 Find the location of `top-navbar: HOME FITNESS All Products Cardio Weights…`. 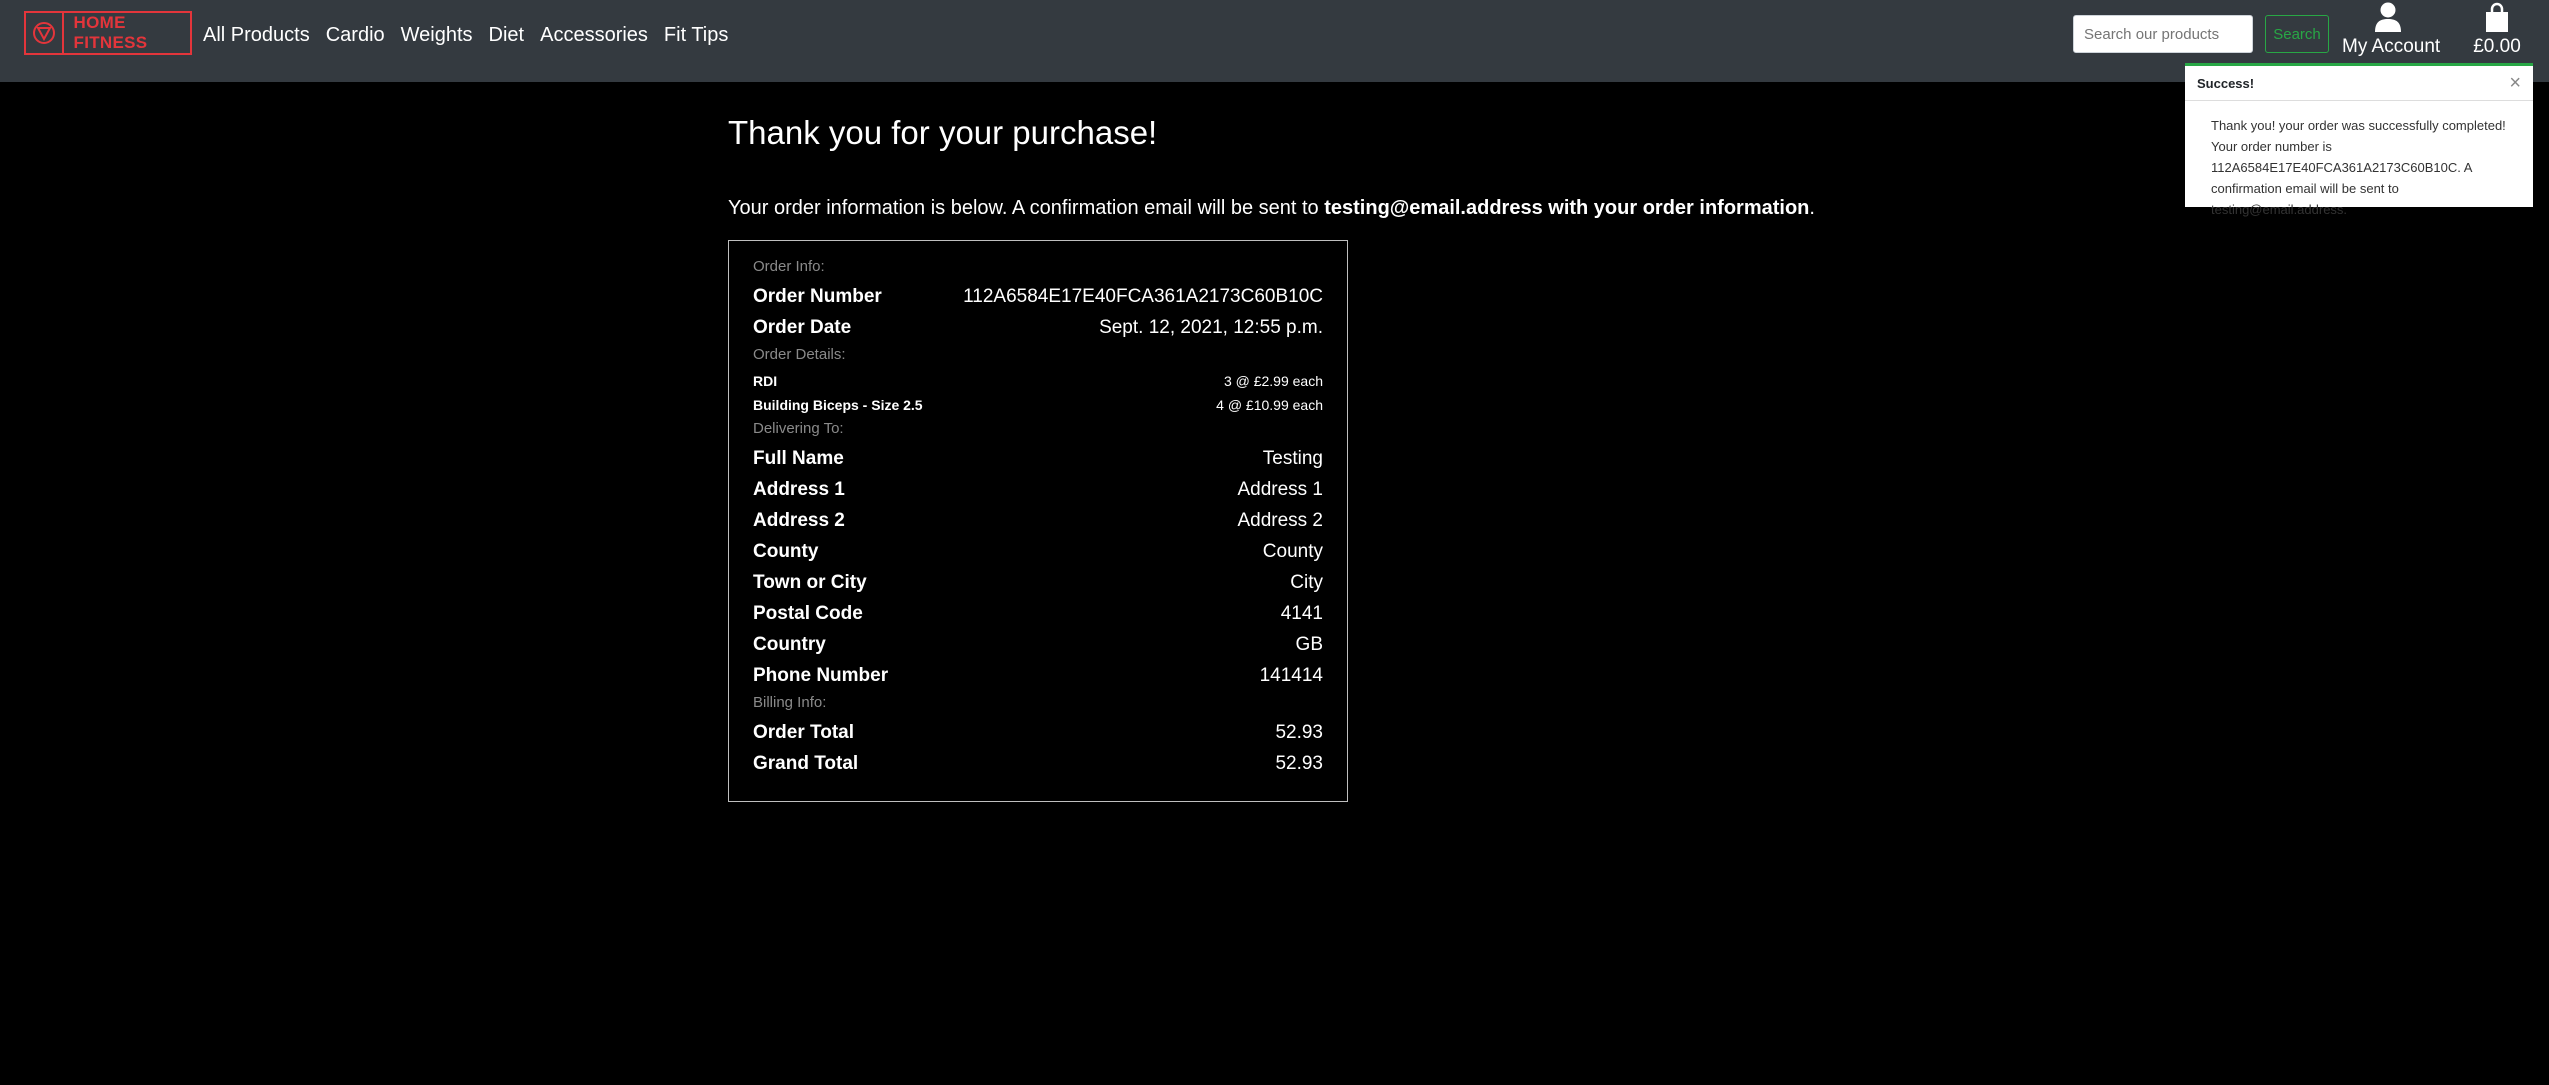

top-navbar: HOME FITNESS All Products Cardio Weights… is located at coordinates (1274, 41).